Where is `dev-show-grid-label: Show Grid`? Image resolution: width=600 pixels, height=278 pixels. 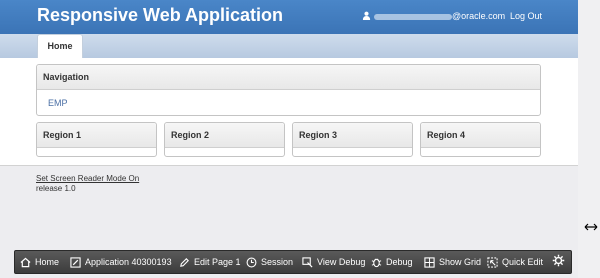
dev-show-grid-label: Show Grid is located at coordinates (460, 262).